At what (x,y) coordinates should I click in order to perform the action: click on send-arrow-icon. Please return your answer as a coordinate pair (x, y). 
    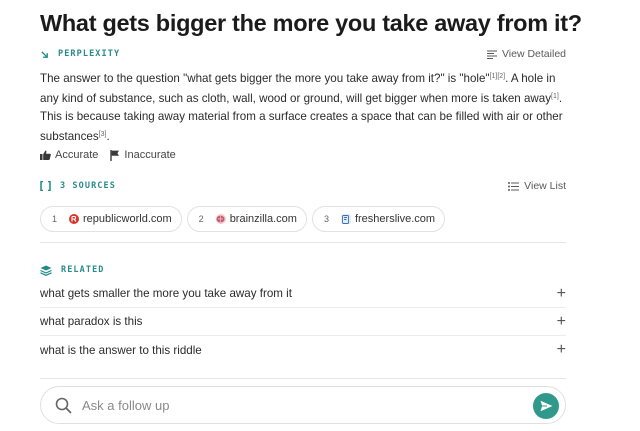
    Looking at the image, I should click on (546, 406).